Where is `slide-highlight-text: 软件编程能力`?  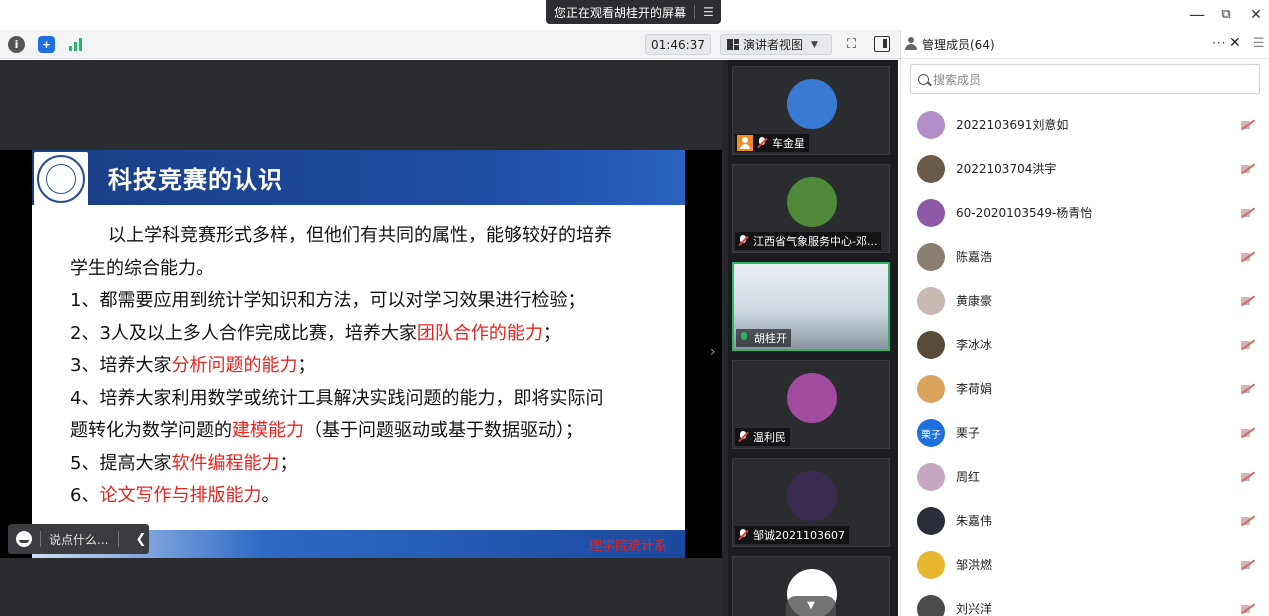 slide-highlight-text: 软件编程能力 is located at coordinates (225, 463).